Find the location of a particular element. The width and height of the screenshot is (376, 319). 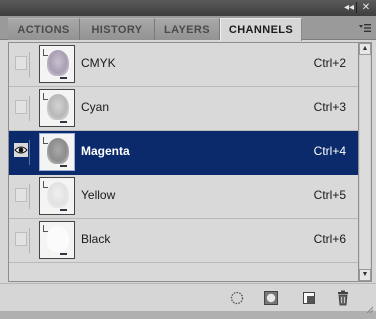

new-channel-icon is located at coordinates (309, 298).